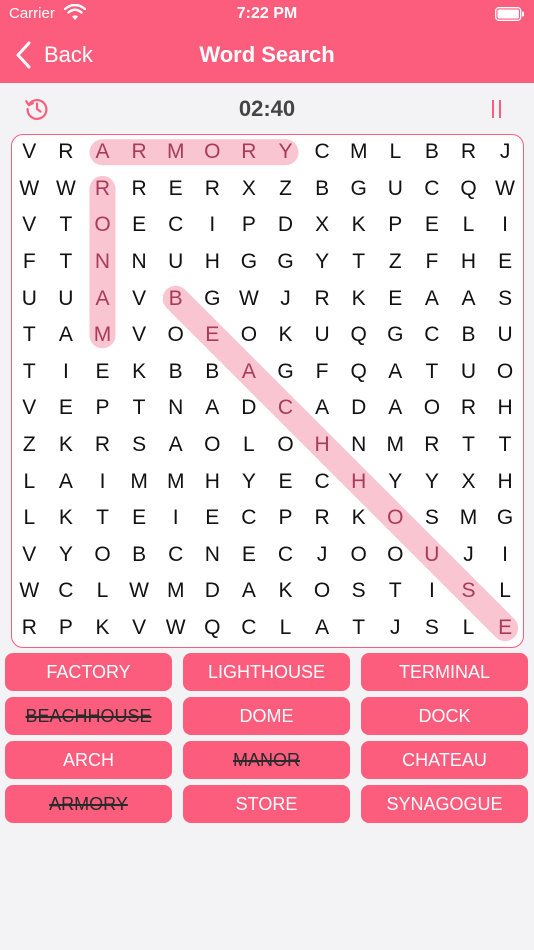 The image size is (534, 950). What do you see at coordinates (468, 481) in the screenshot?
I see `grid-cell: X` at bounding box center [468, 481].